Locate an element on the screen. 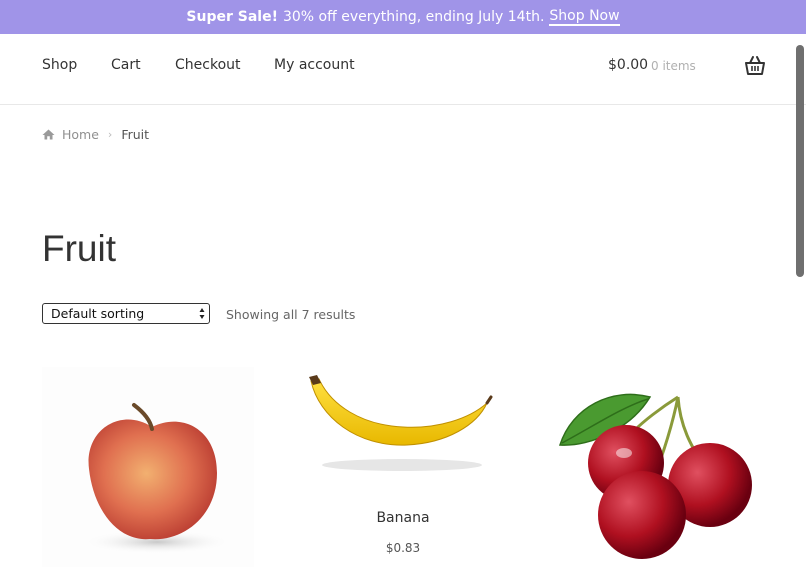 The image size is (806, 571). shop-now-link: Shop Now is located at coordinates (584, 17).